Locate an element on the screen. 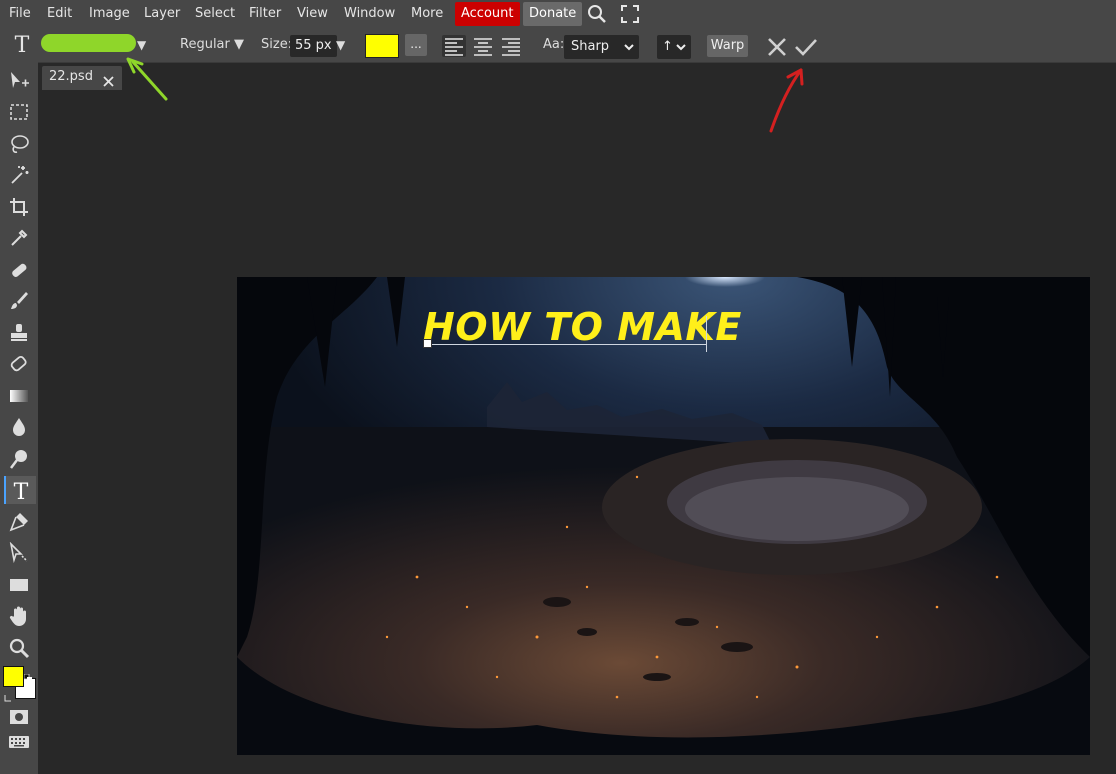 Image resolution: width=1116 pixels, height=774 pixels. font-family-field is located at coordinates (88, 43).